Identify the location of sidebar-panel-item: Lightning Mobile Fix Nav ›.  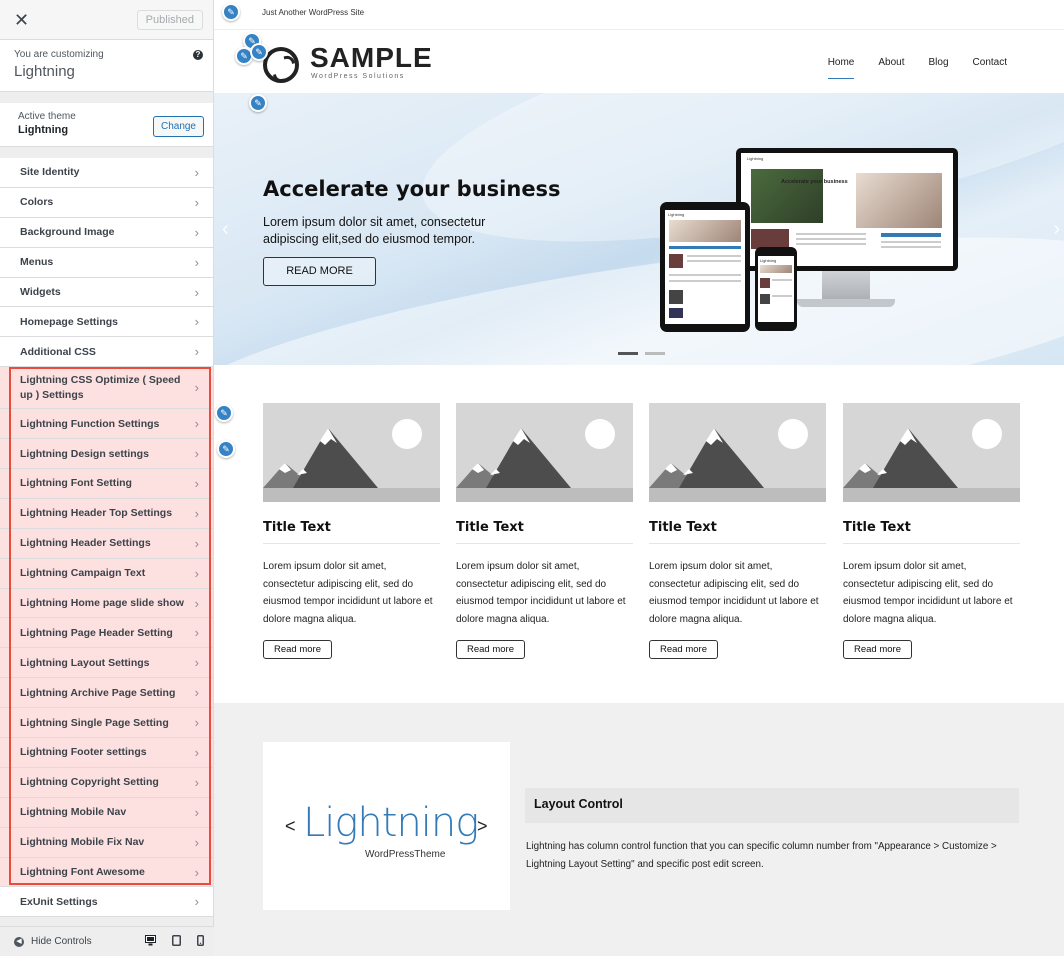
(106, 842).